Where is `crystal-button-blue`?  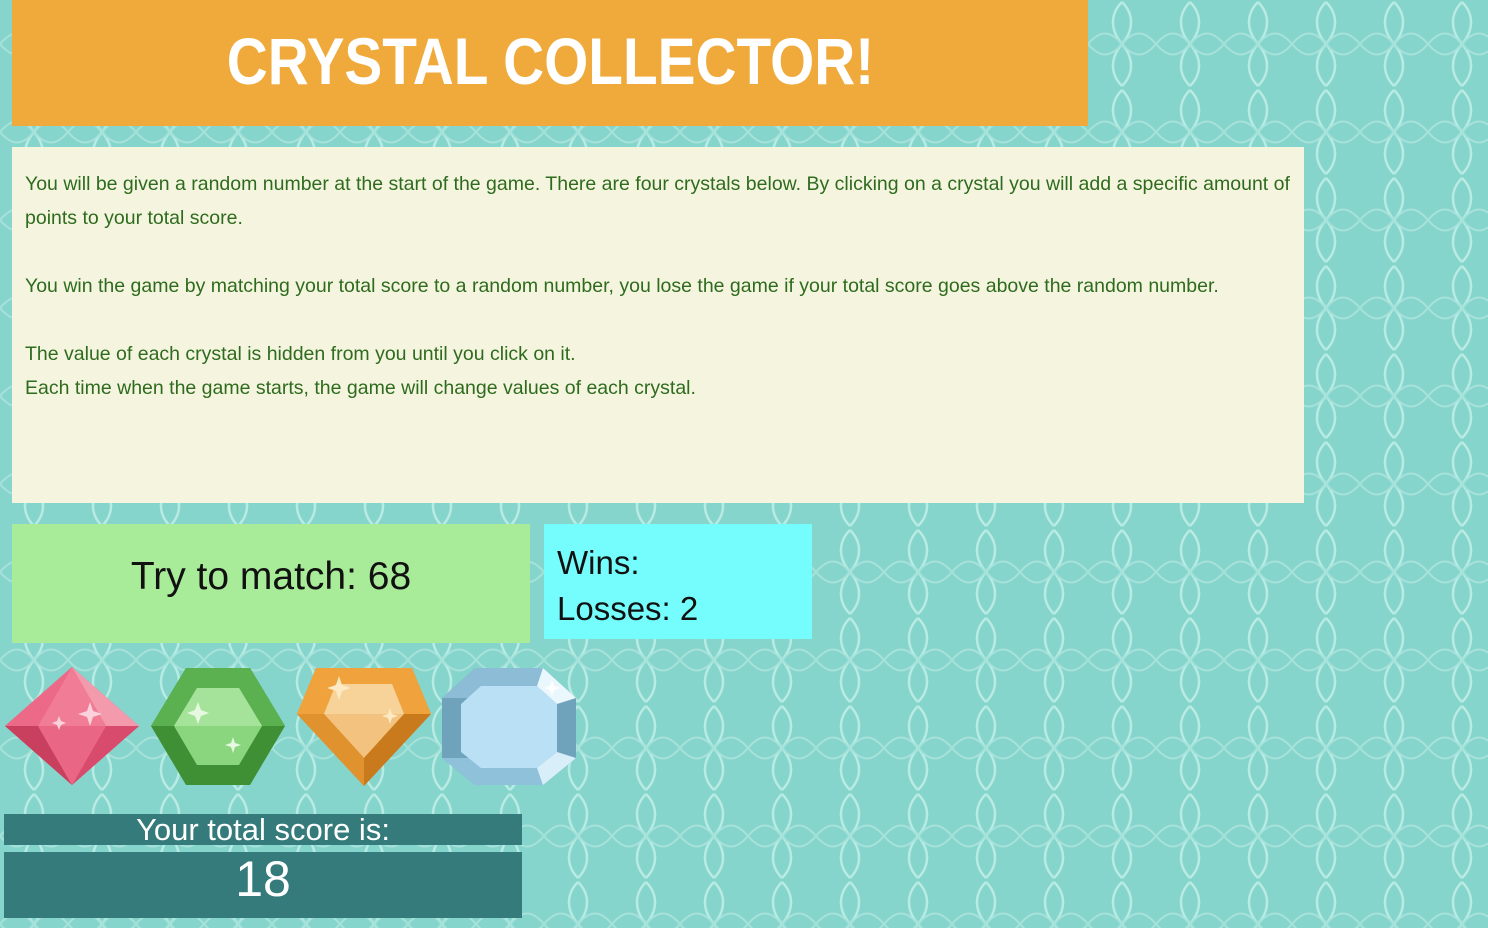 crystal-button-blue is located at coordinates (509, 726).